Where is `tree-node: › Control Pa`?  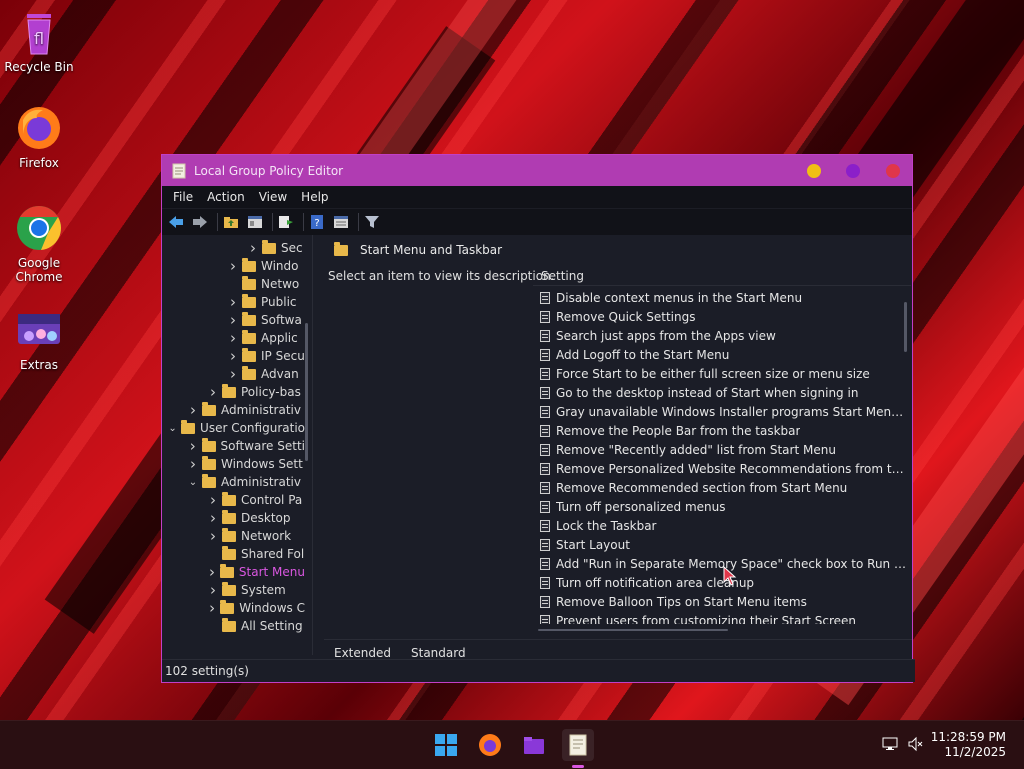
tree-node: › Control Pa is located at coordinates (256, 500).